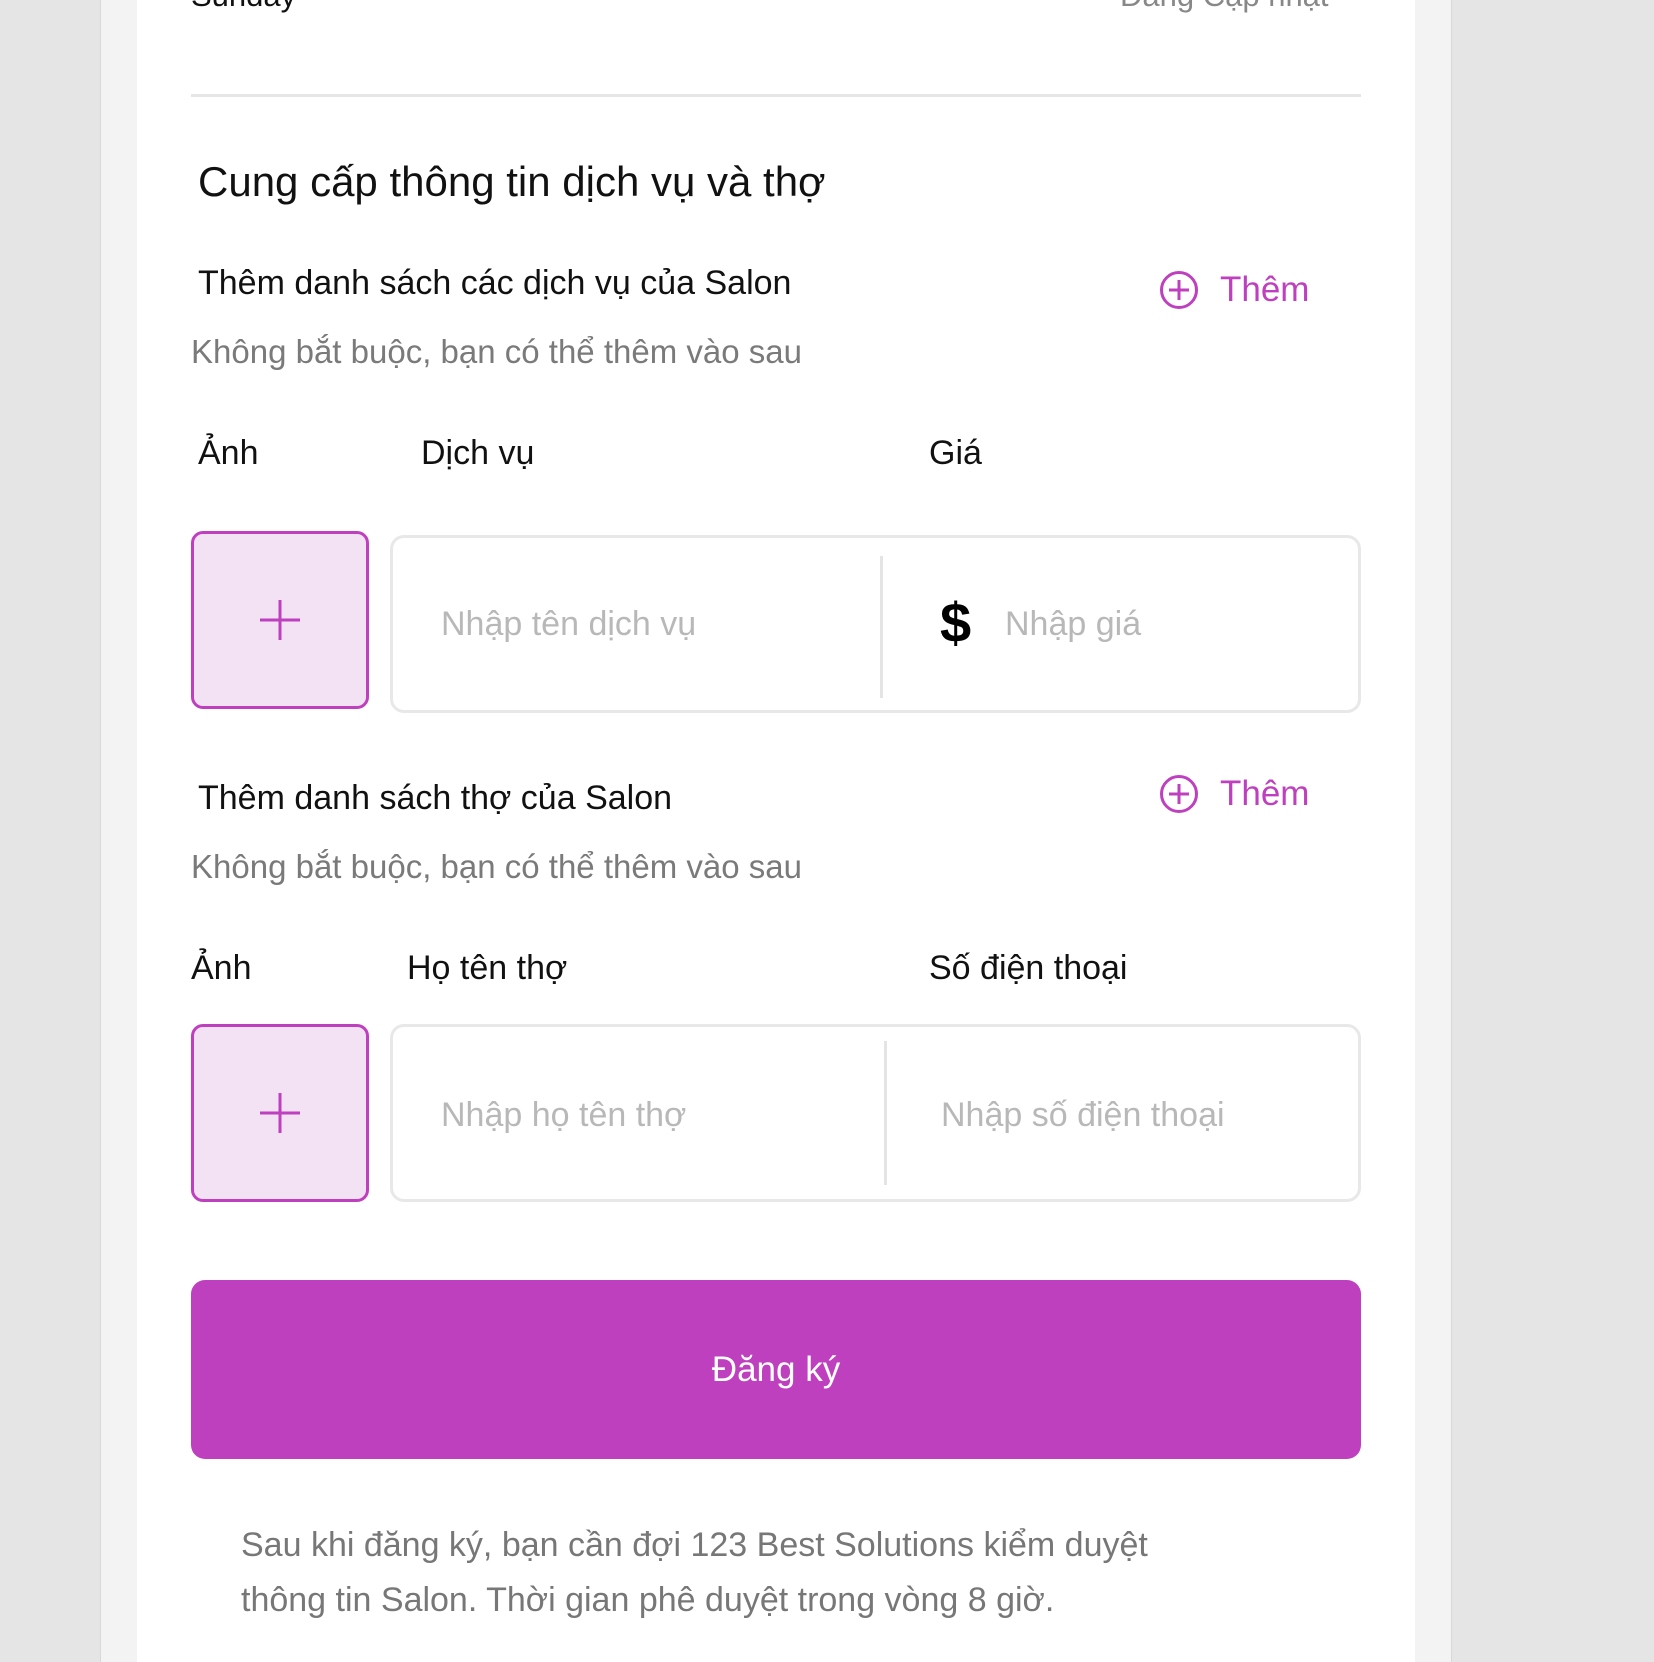  Describe the element at coordinates (651, 624) in the screenshot. I see `service-name-input` at that location.